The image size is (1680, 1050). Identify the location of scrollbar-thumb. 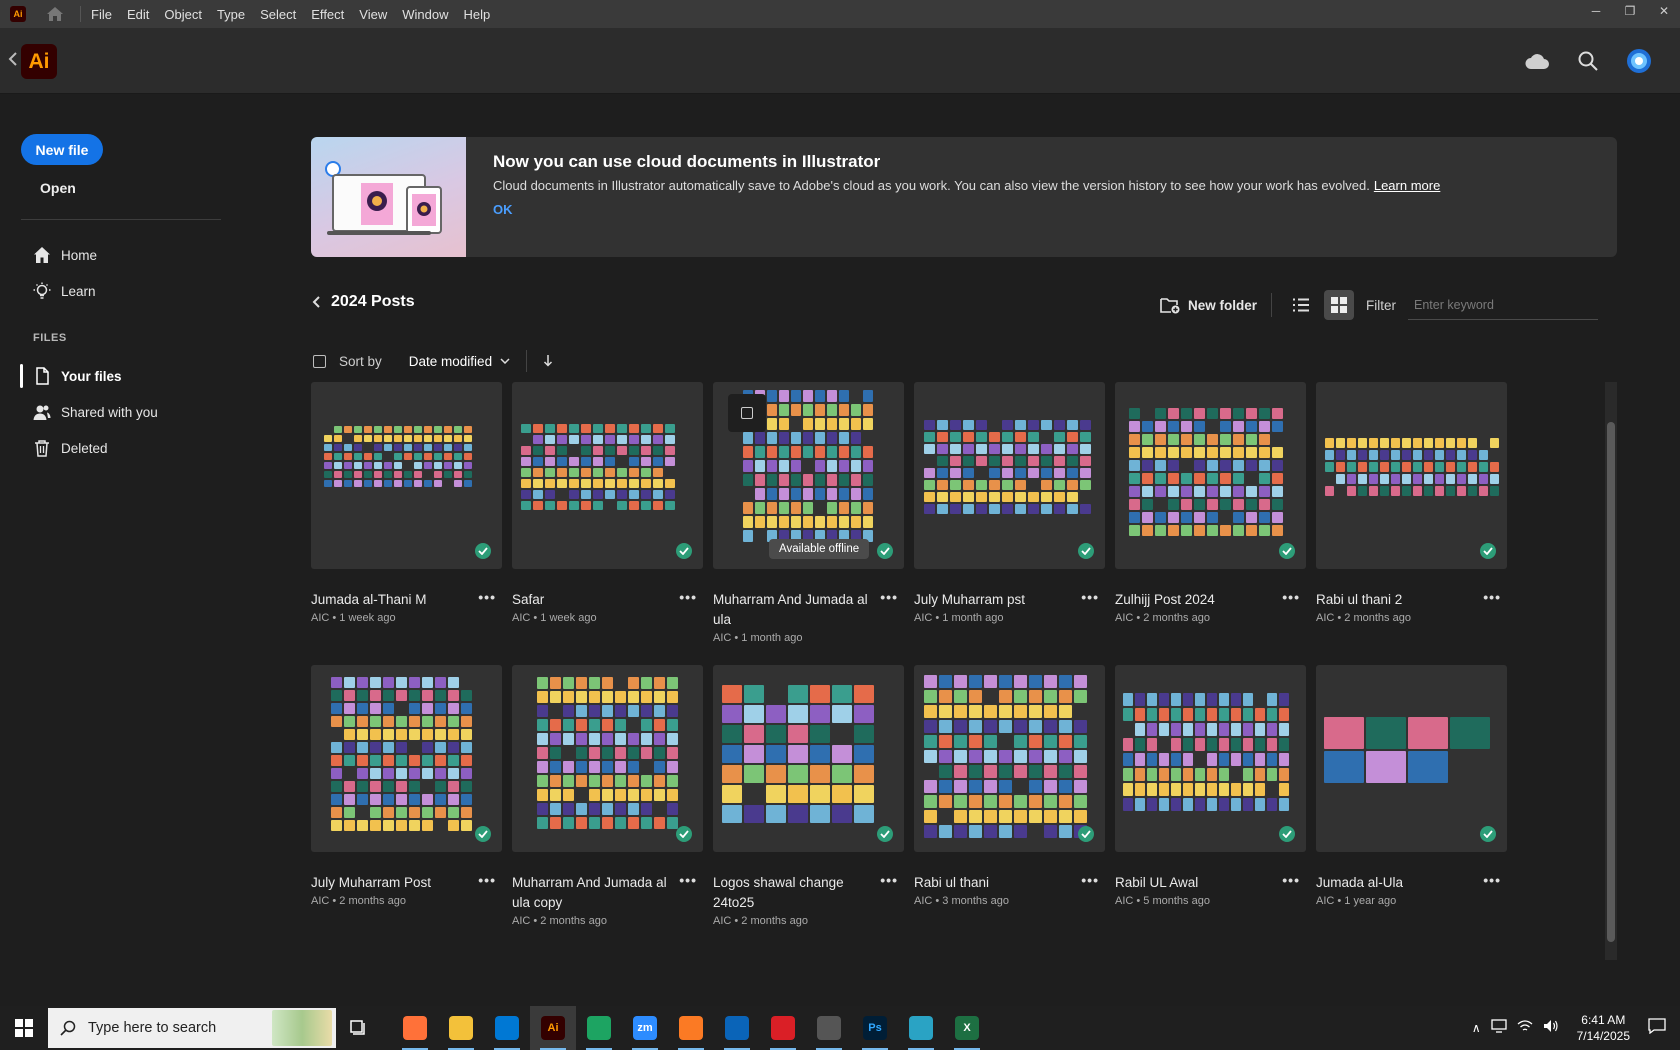
(1611, 682).